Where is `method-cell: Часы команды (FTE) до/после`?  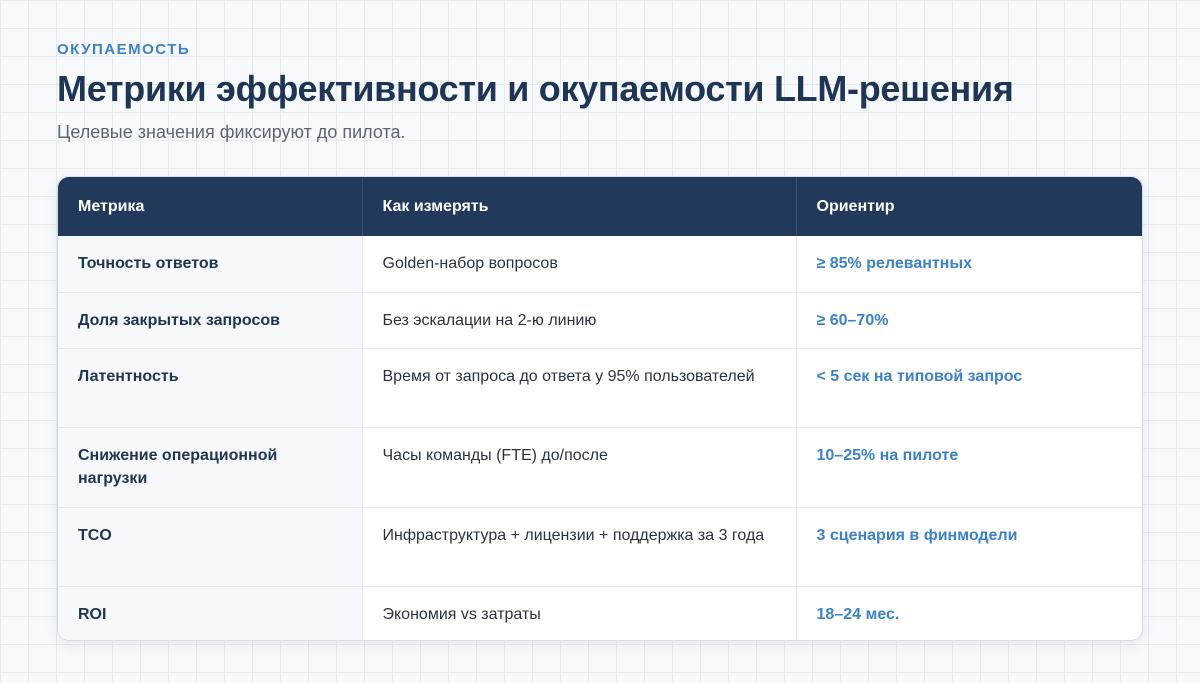 method-cell: Часы команды (FTE) до/после is located at coordinates (579, 467).